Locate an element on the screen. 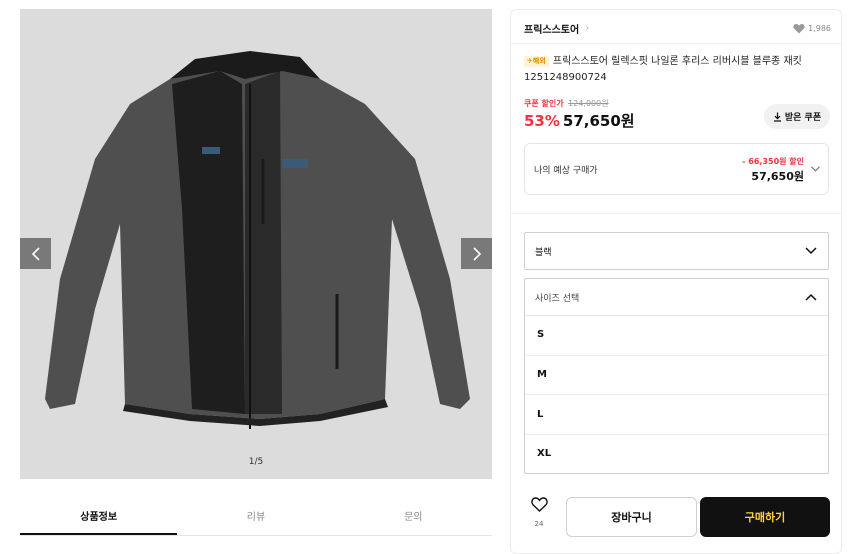 The image size is (850, 554). purchase-actions: 24 장바구니 구매하기 is located at coordinates (677, 518).